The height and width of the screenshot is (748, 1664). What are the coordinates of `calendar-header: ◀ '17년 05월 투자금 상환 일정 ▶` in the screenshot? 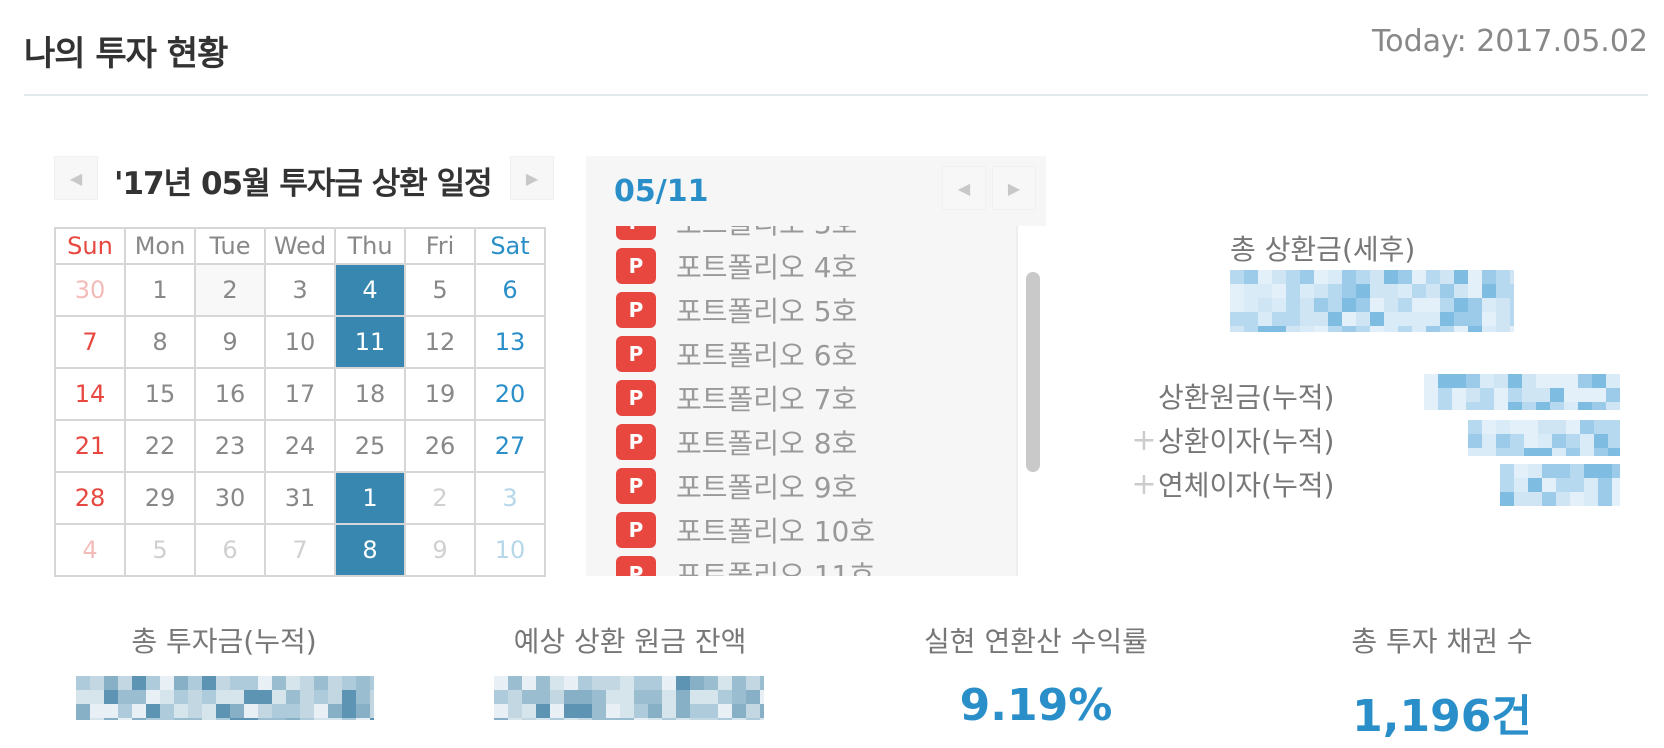 It's located at (304, 180).